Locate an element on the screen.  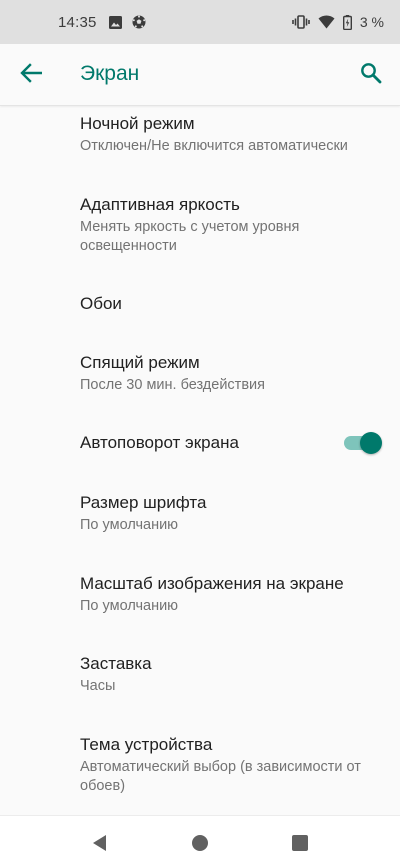
setting-screensaver: Заставка Часы is located at coordinates (200, 688).